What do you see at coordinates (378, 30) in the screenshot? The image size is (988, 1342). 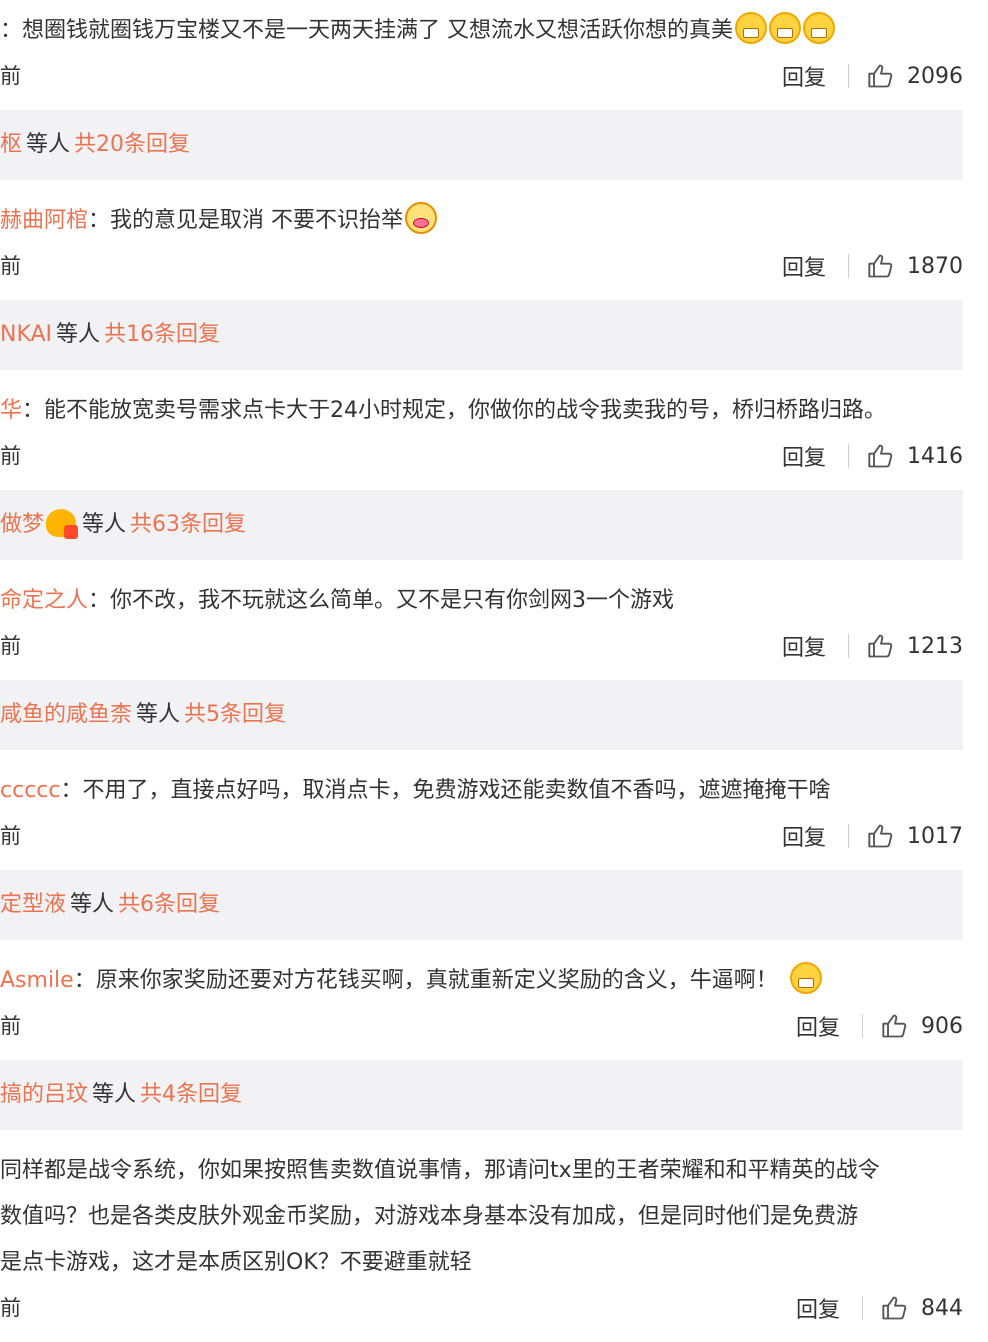 I see `comment-body: 想圈钱就圈钱万宝楼又不是一天两天挂满了 又想流水又想活跃你想的真美` at bounding box center [378, 30].